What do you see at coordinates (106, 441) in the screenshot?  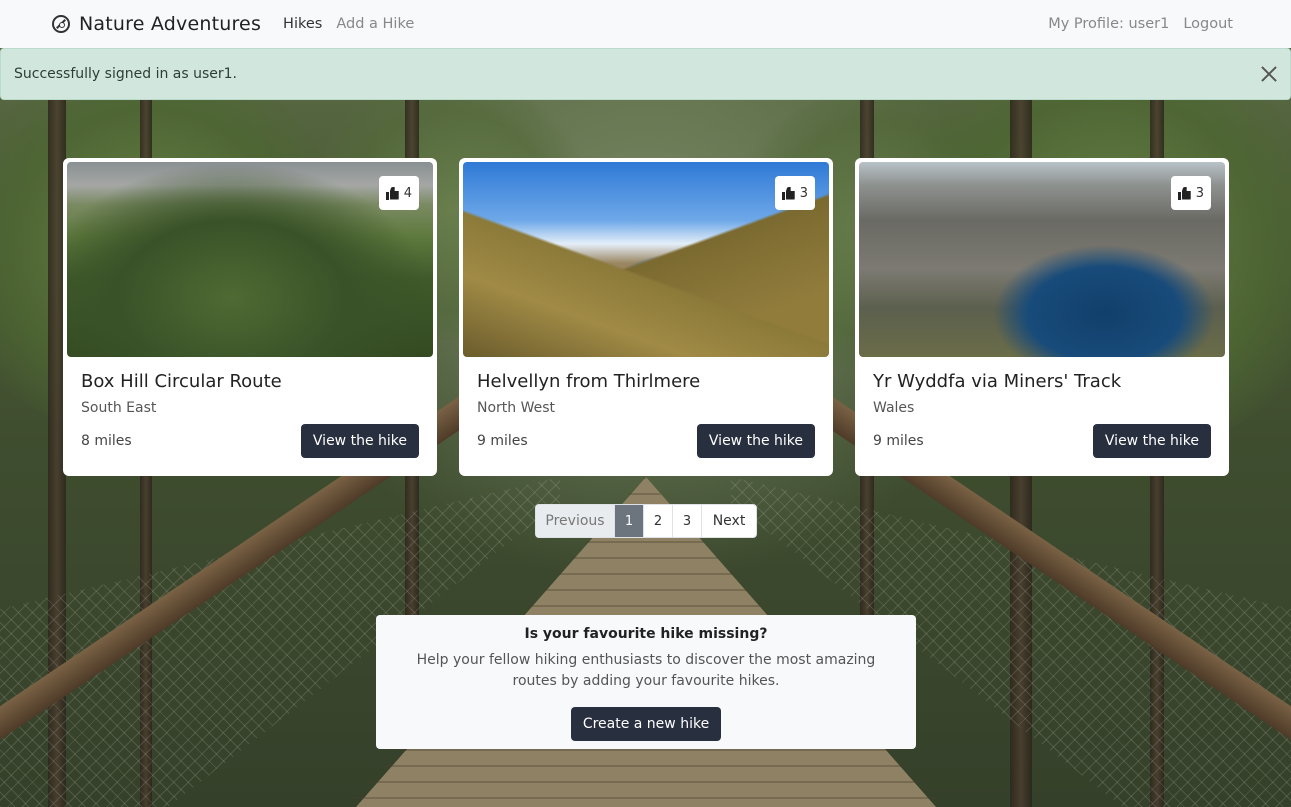 I see `hike-distance: 8 miles` at bounding box center [106, 441].